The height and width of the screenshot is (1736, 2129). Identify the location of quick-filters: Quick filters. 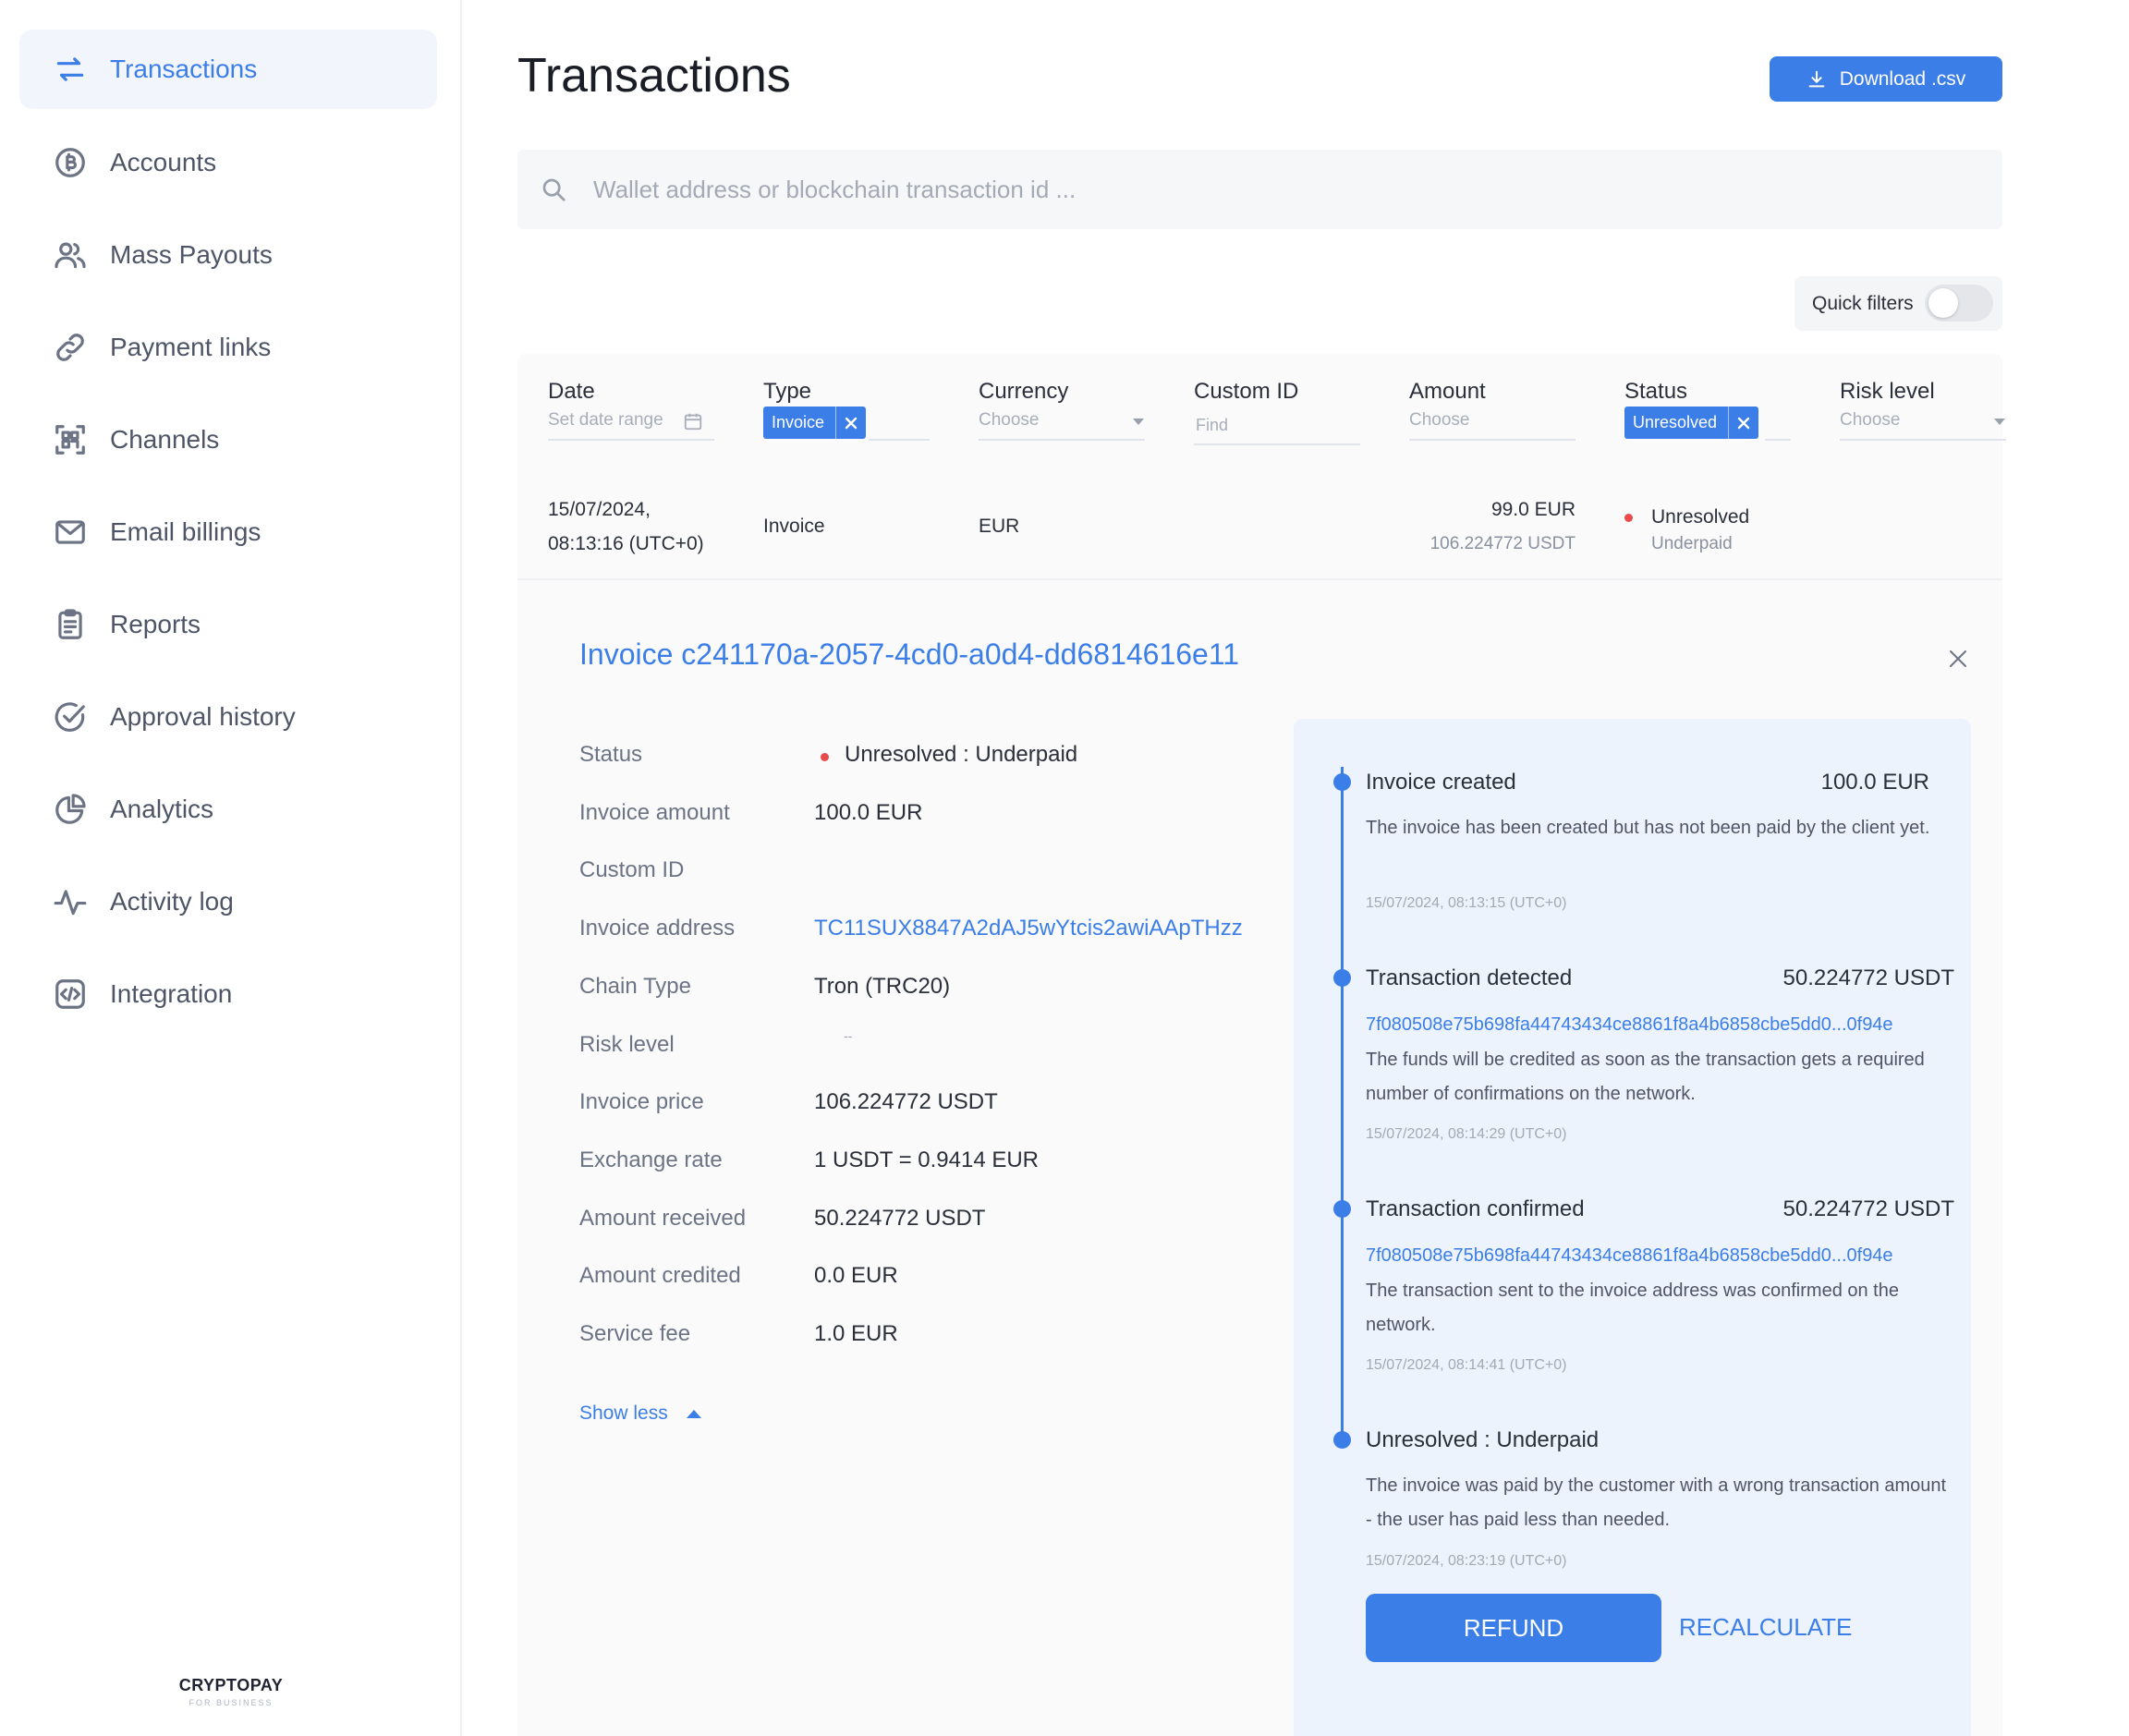
(1898, 304).